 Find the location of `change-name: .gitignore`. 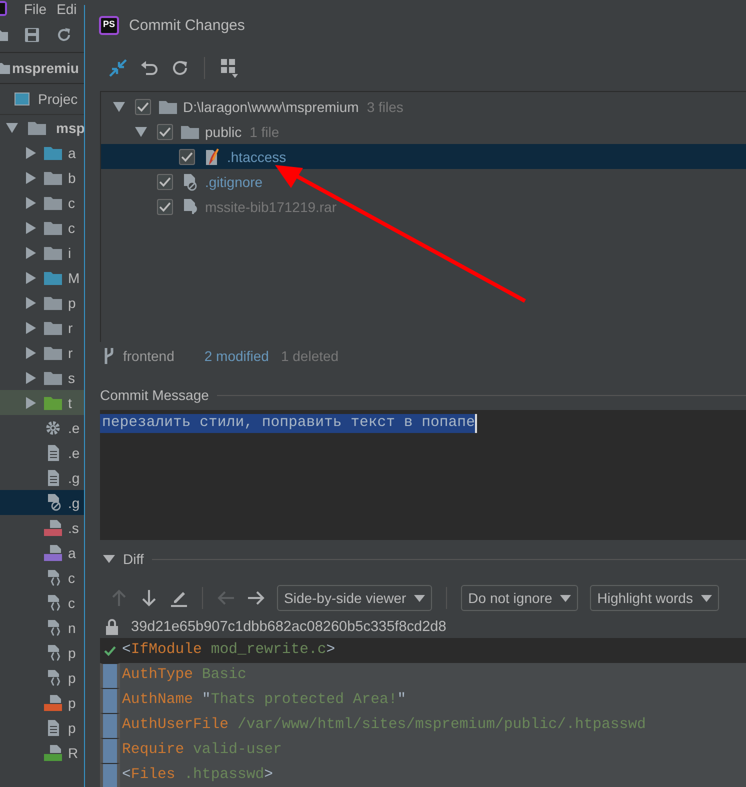

change-name: .gitignore is located at coordinates (234, 182).